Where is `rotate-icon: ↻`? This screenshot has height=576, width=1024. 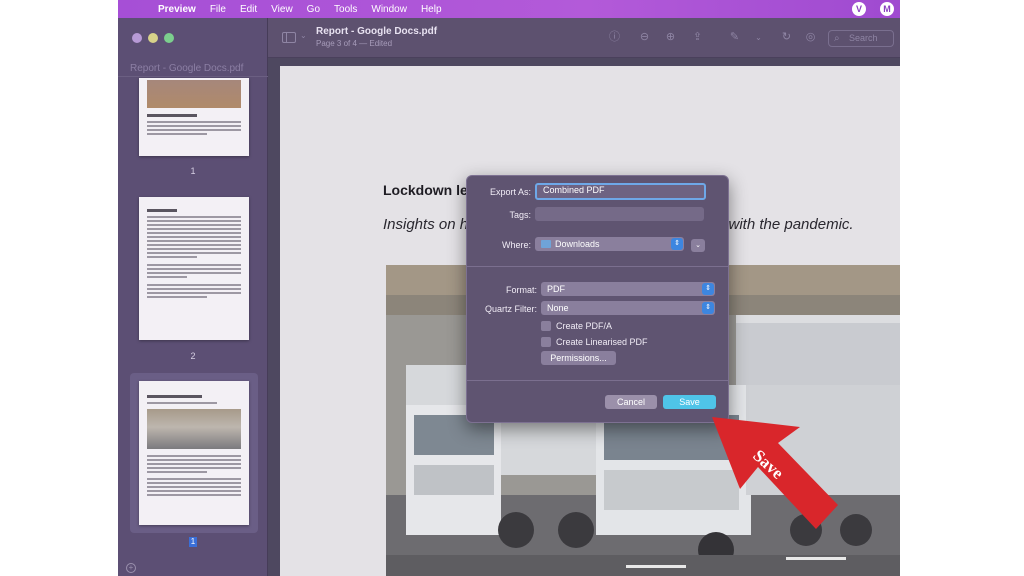 rotate-icon: ↻ is located at coordinates (786, 37).